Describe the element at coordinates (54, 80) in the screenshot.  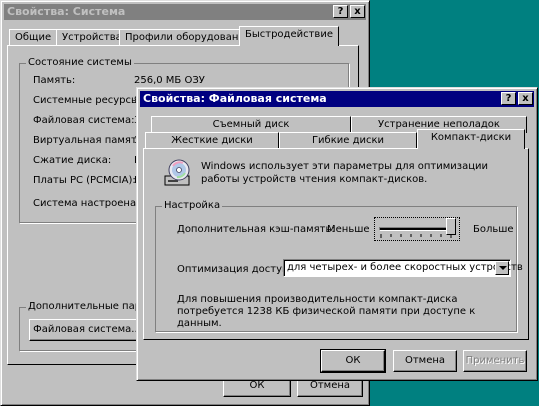
I see `memory-label: Память:` at that location.